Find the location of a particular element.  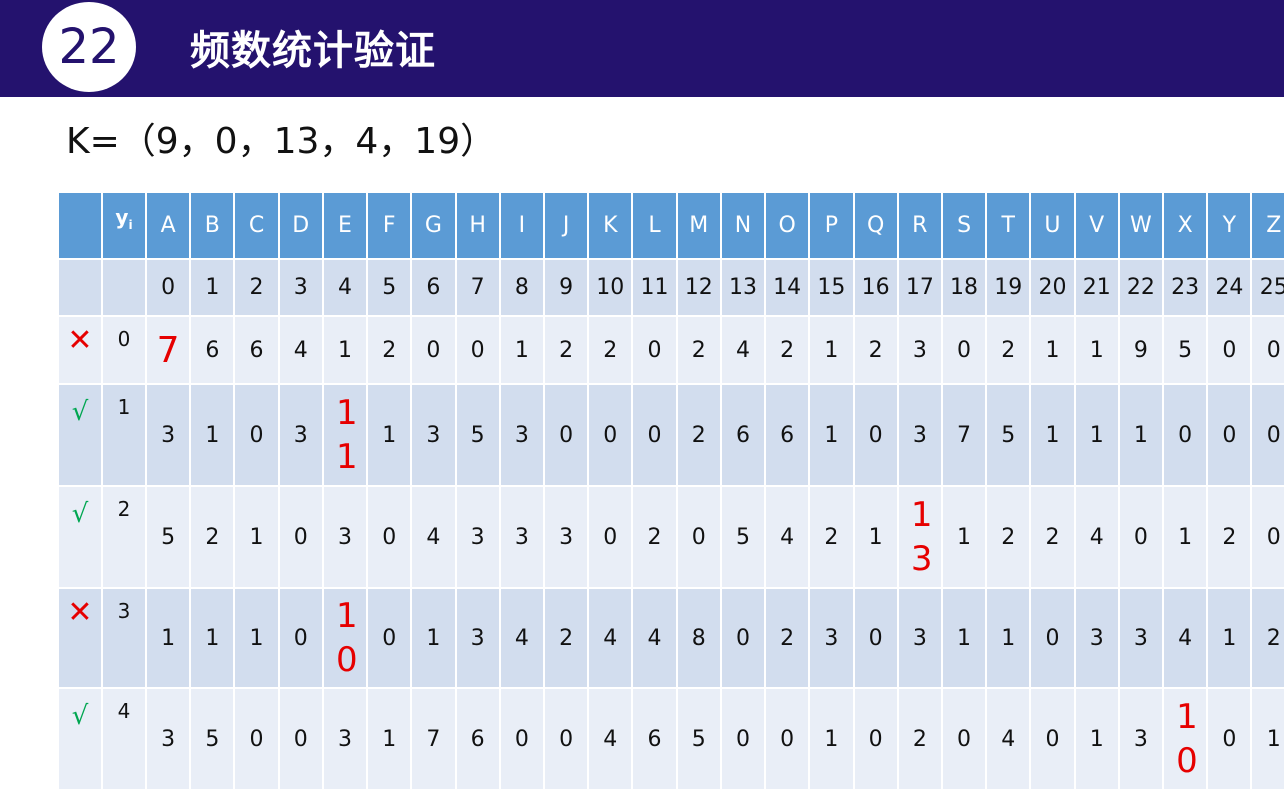

index-cell: 10 is located at coordinates (610, 287).